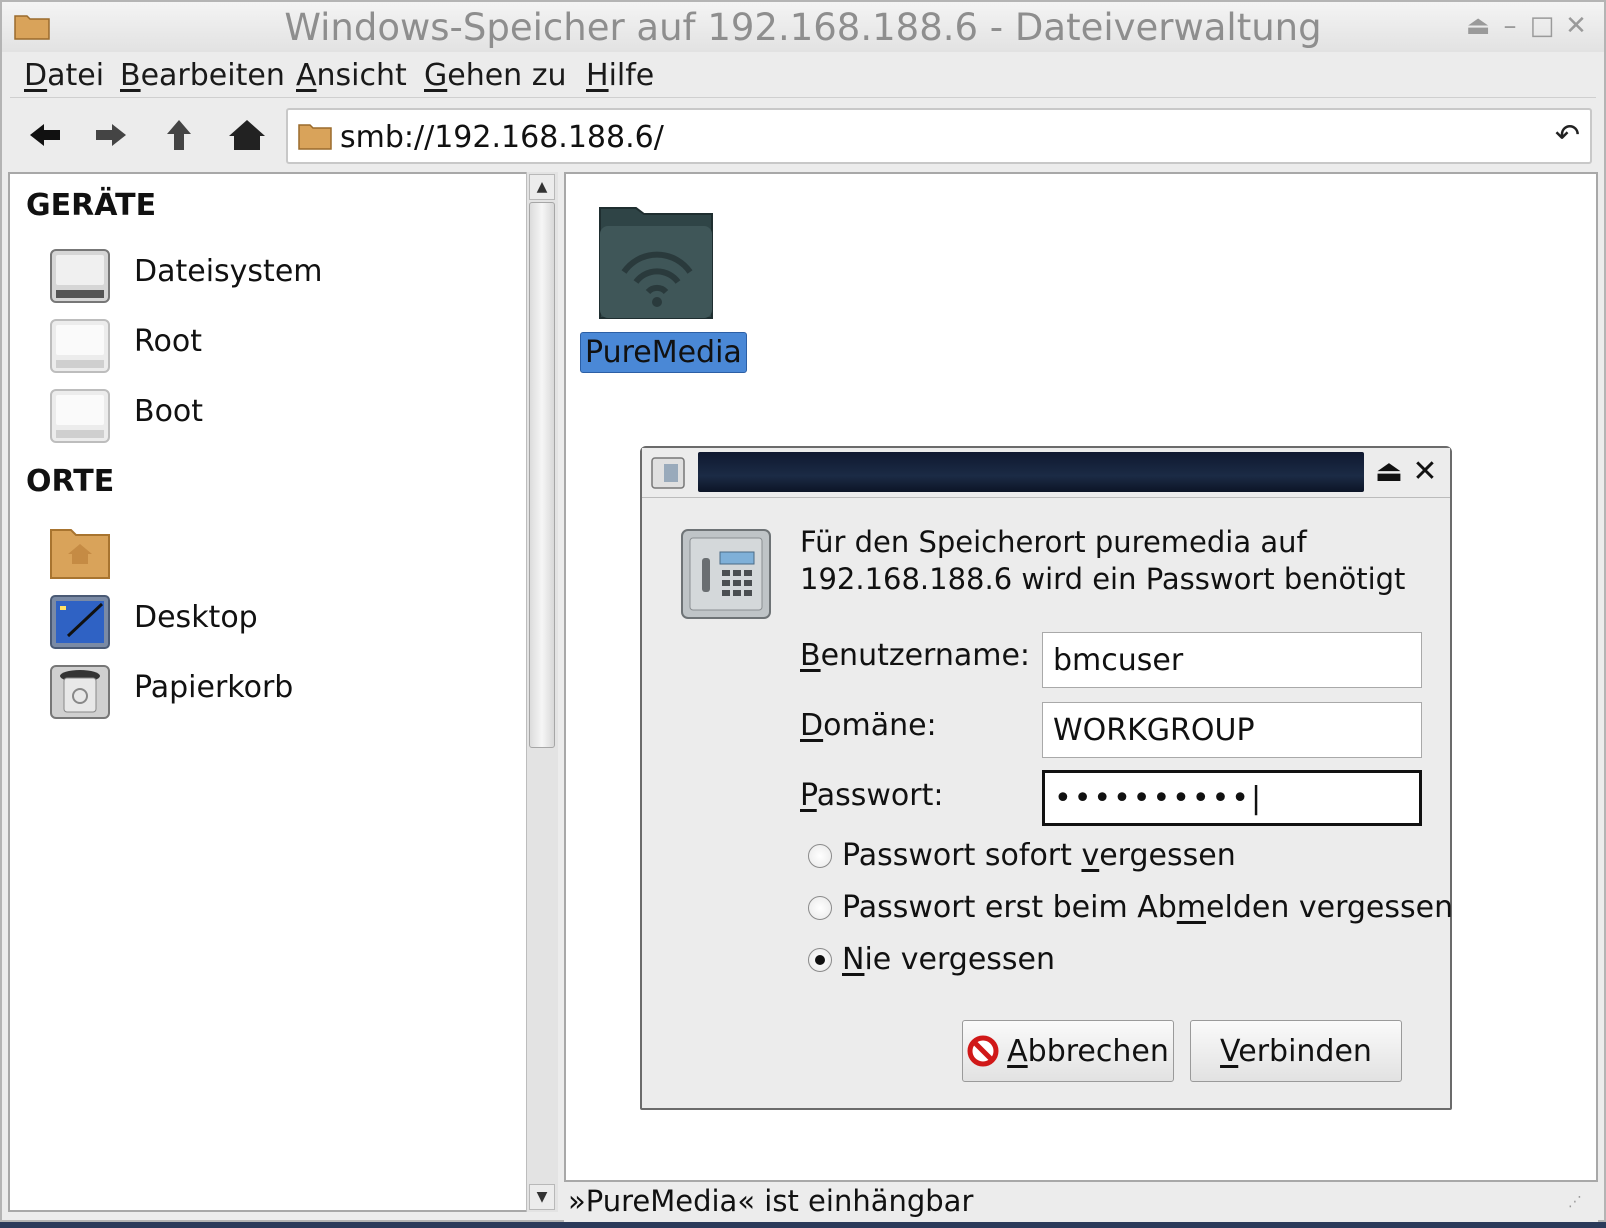 The height and width of the screenshot is (1228, 1606). What do you see at coordinates (1581, 1207) in the screenshot?
I see `resize-grip-icon: ⋰` at bounding box center [1581, 1207].